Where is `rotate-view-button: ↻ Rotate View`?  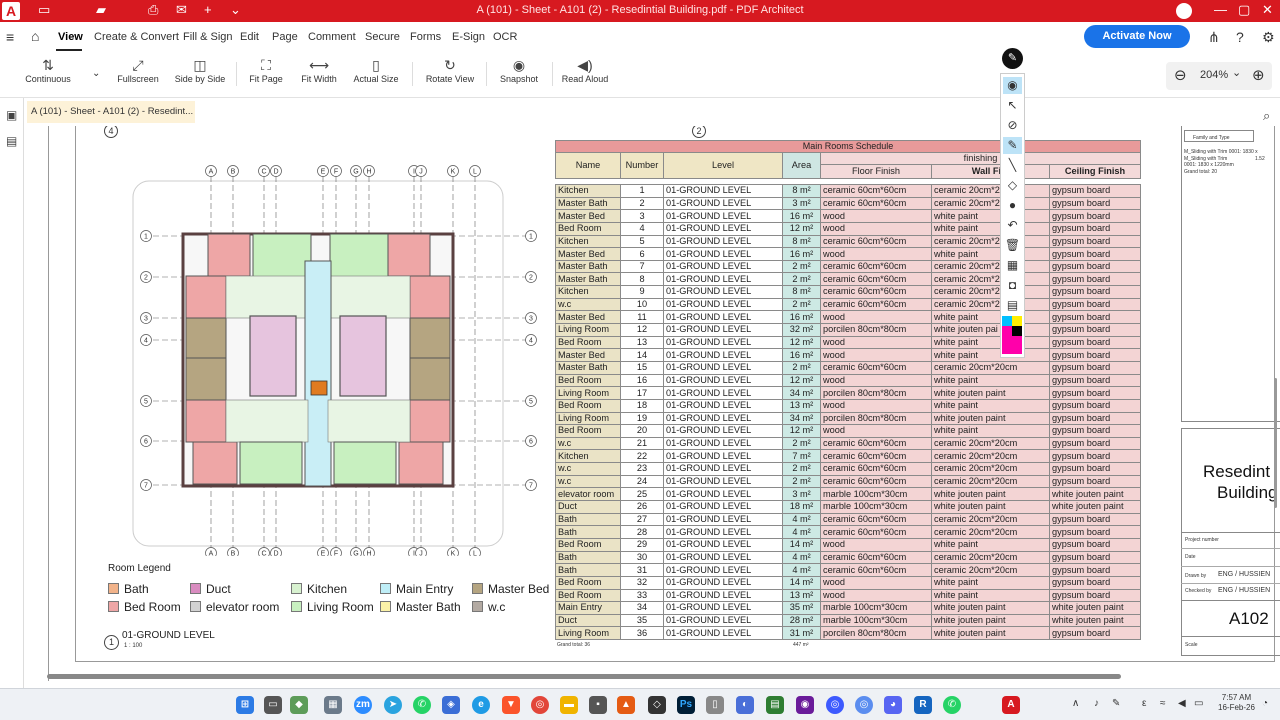
rotate-view-button: ↻ Rotate View is located at coordinates (450, 70).